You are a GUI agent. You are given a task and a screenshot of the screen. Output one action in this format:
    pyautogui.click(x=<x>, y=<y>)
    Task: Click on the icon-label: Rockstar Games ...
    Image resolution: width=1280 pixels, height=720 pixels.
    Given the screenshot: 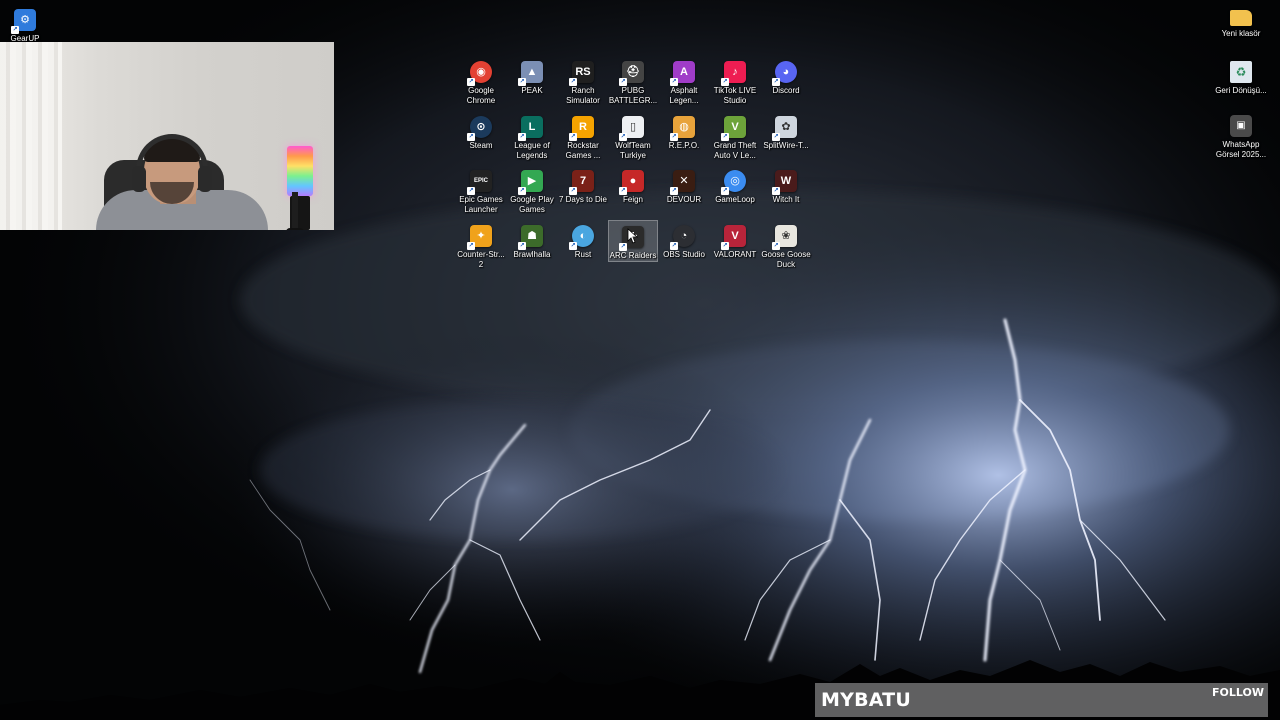 What is the action you would take?
    pyautogui.click(x=583, y=150)
    